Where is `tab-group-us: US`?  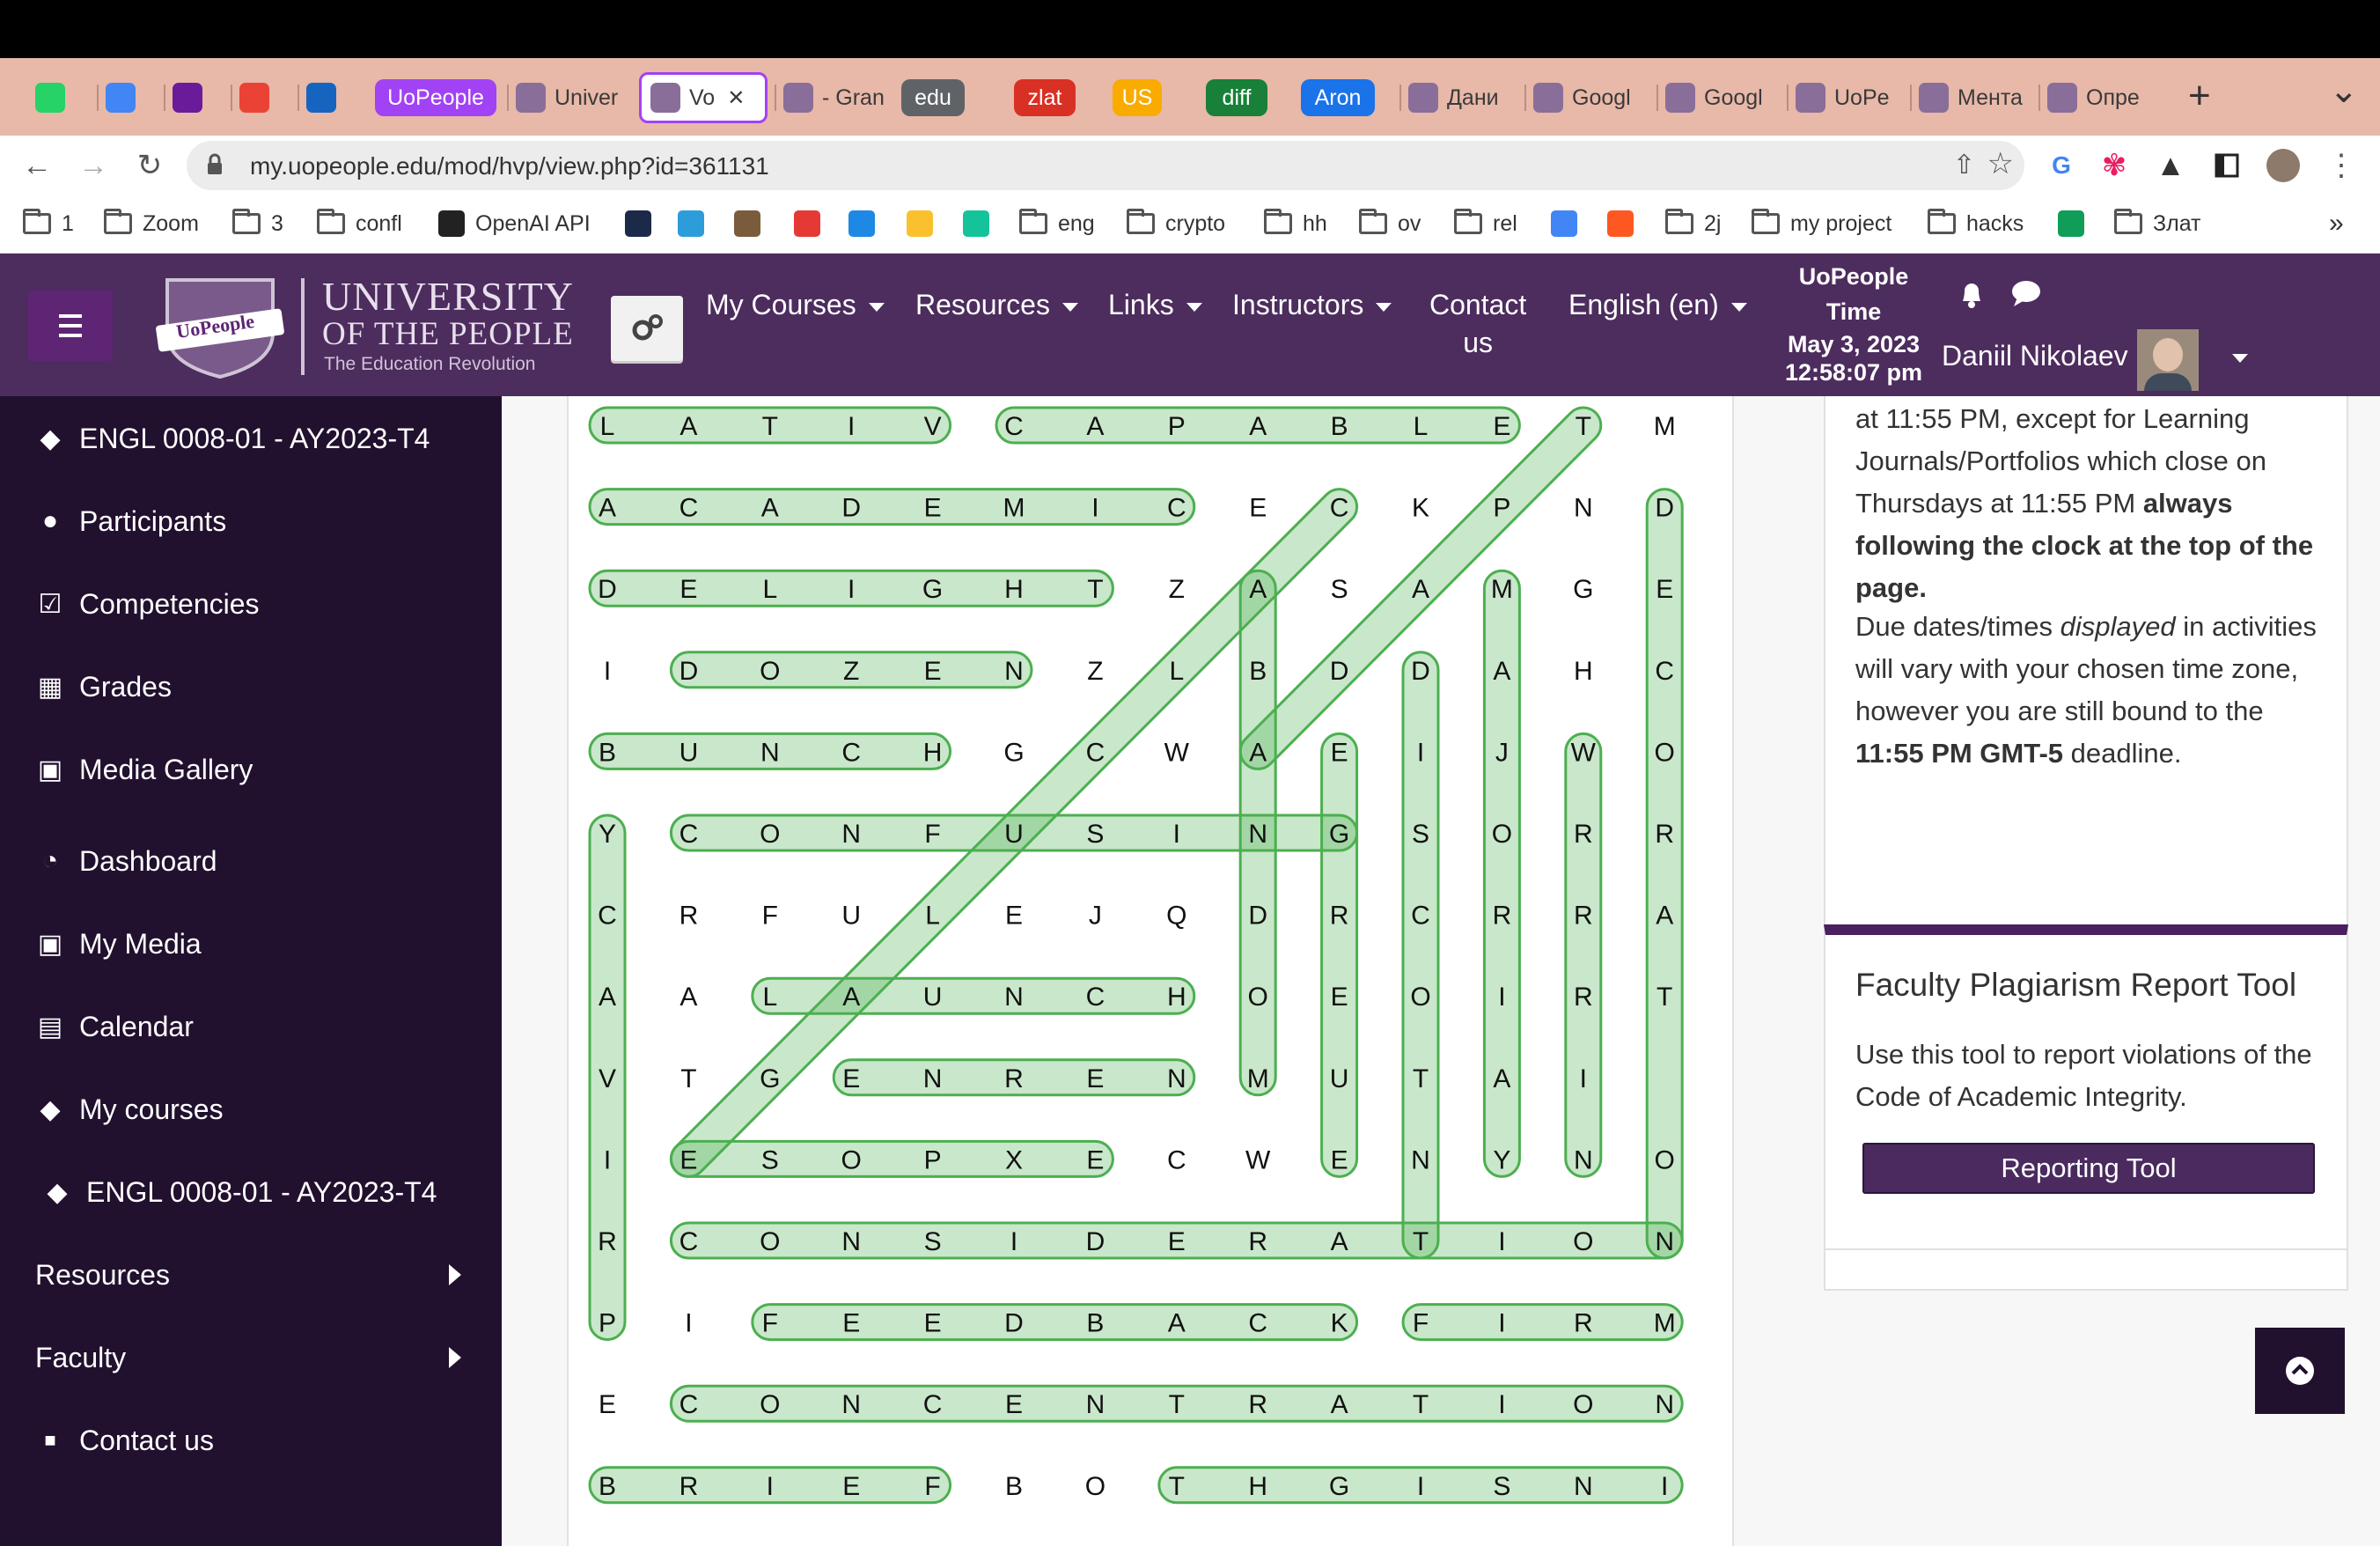
tab-group-us: US is located at coordinates (1137, 97).